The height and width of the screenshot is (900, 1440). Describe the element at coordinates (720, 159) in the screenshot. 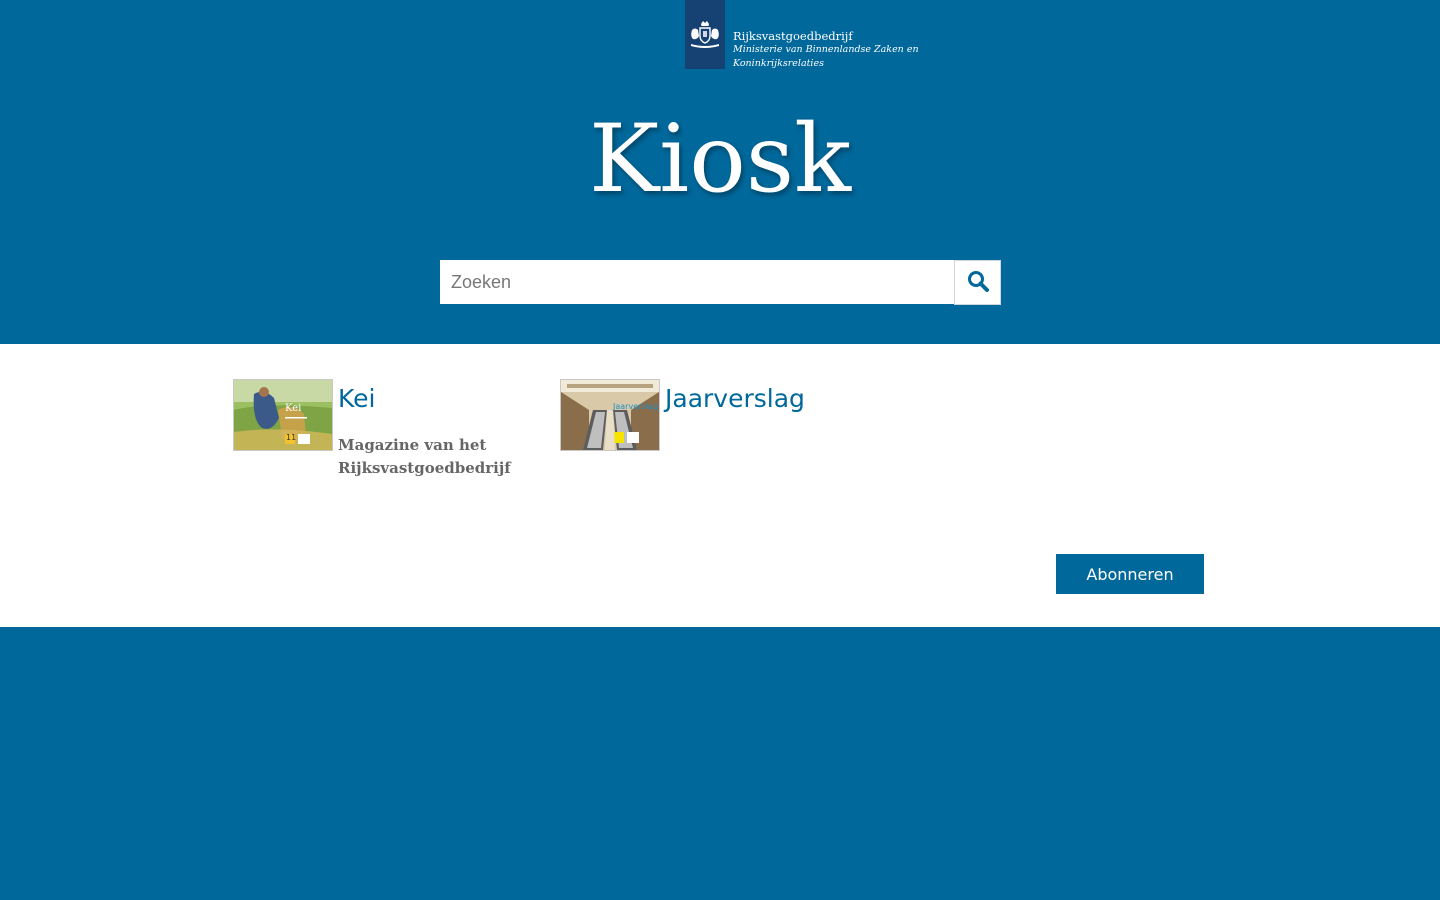

I see `page-title: Kiosk` at that location.